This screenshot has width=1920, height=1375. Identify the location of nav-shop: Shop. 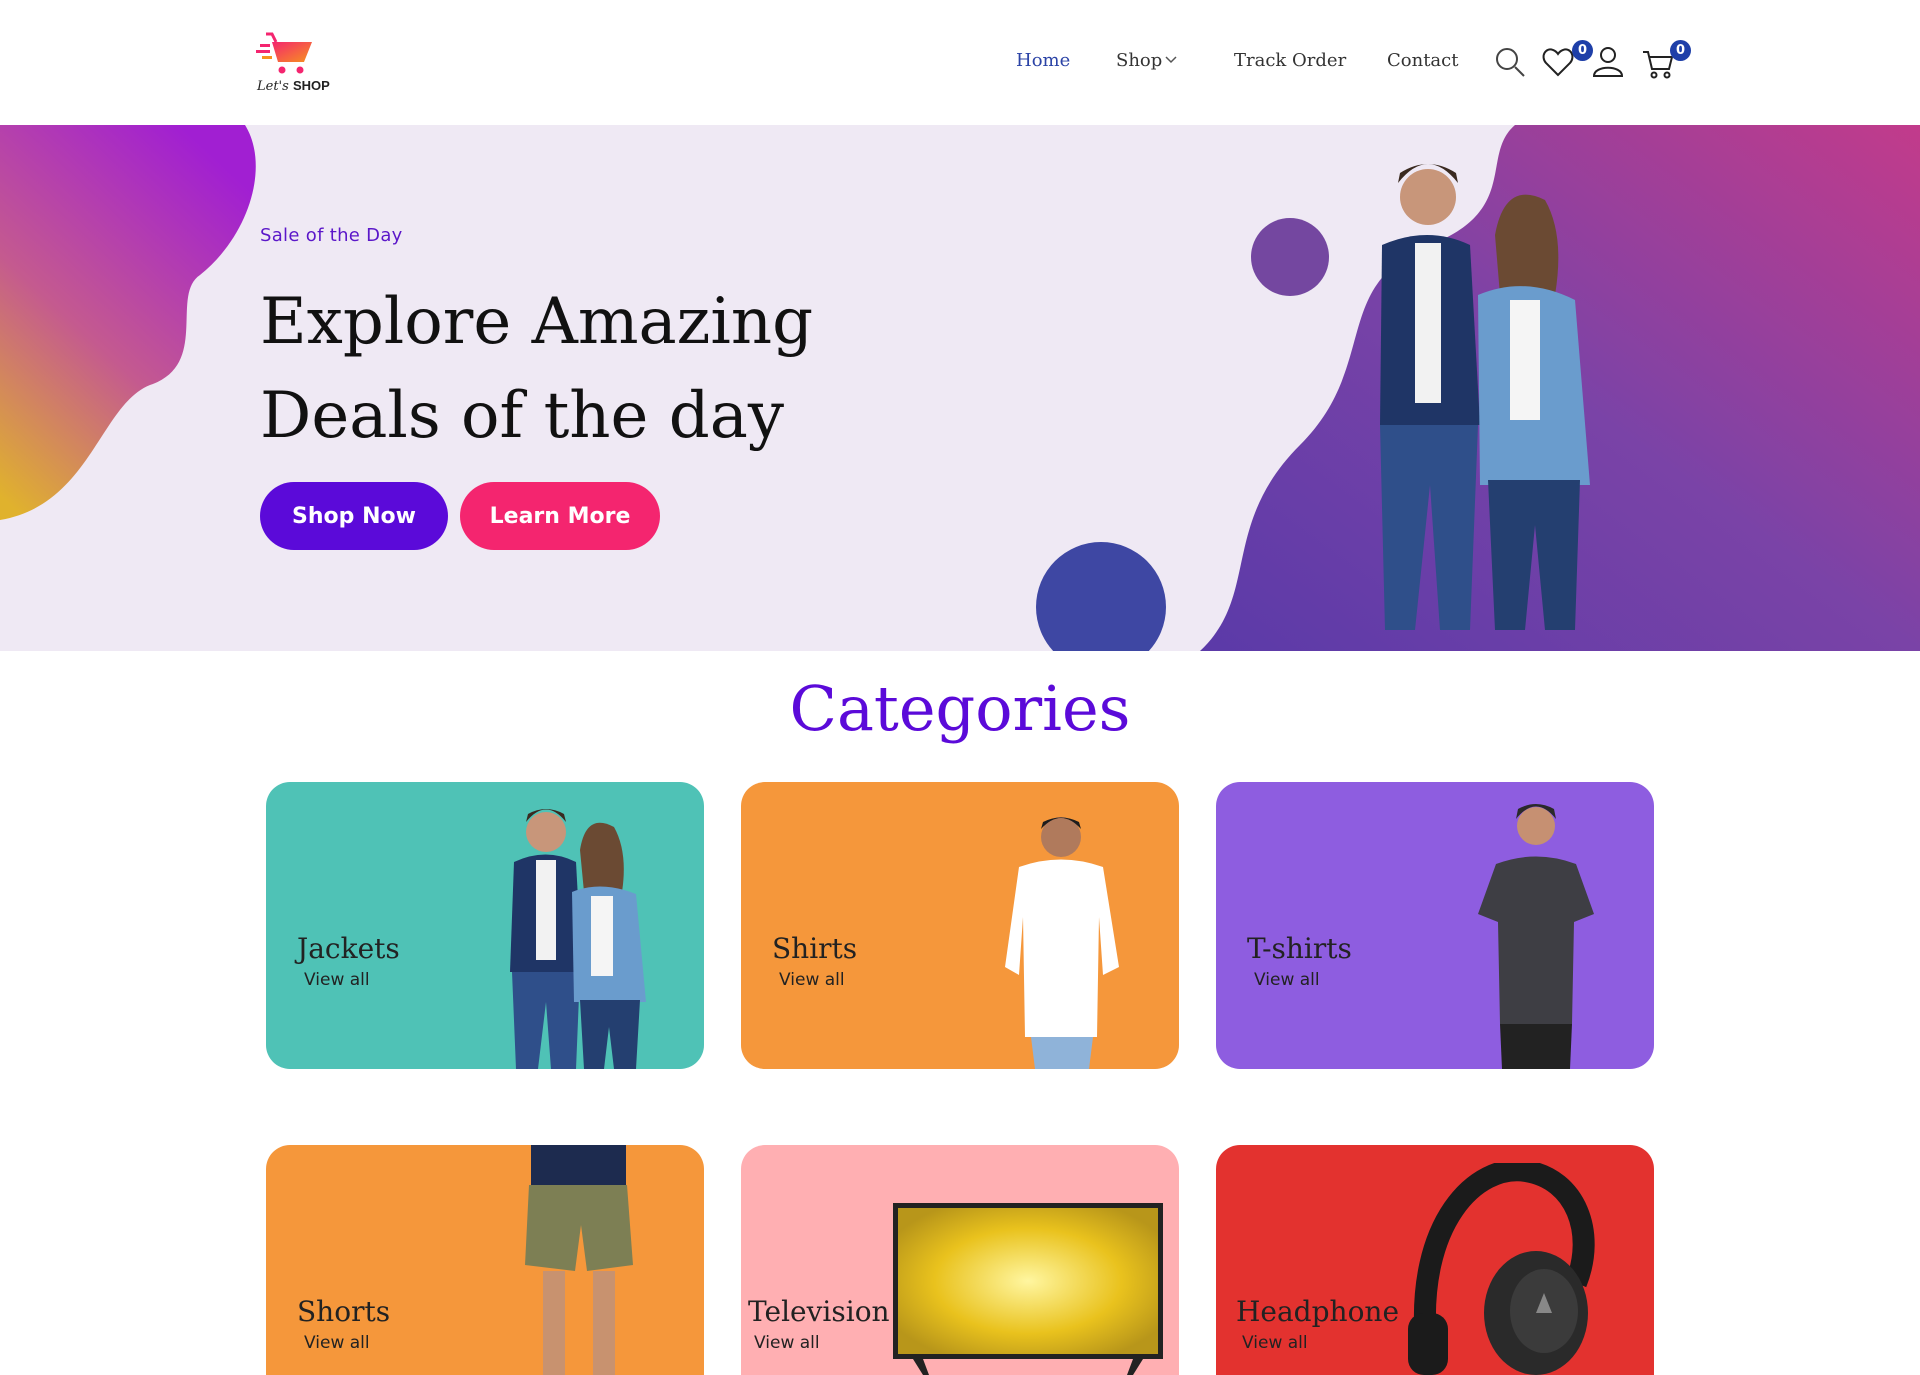
(1139, 60).